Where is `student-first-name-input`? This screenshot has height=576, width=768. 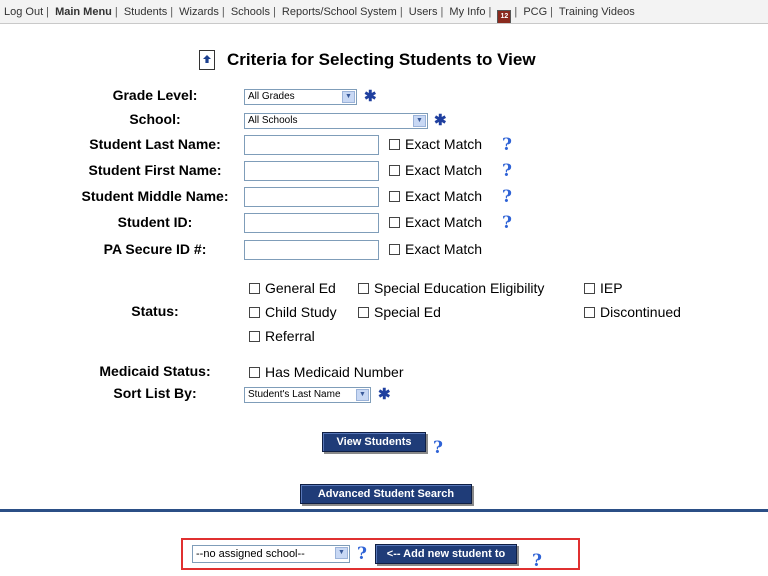
student-first-name-input is located at coordinates (311, 171).